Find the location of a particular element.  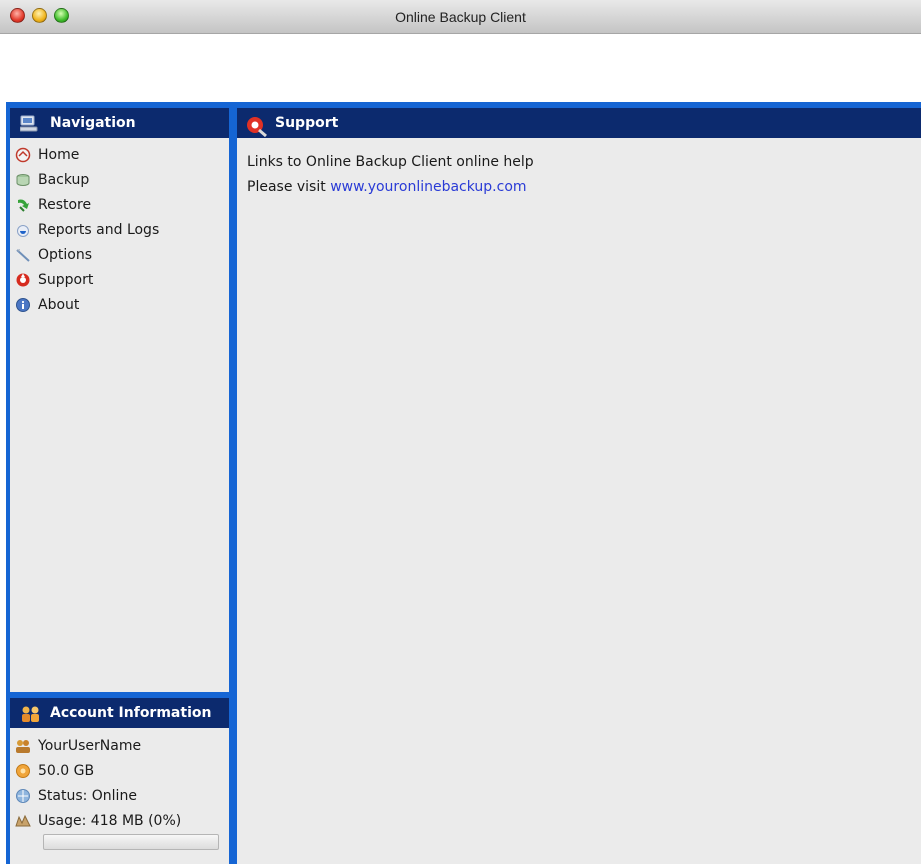

computer-icon is located at coordinates (28, 123).